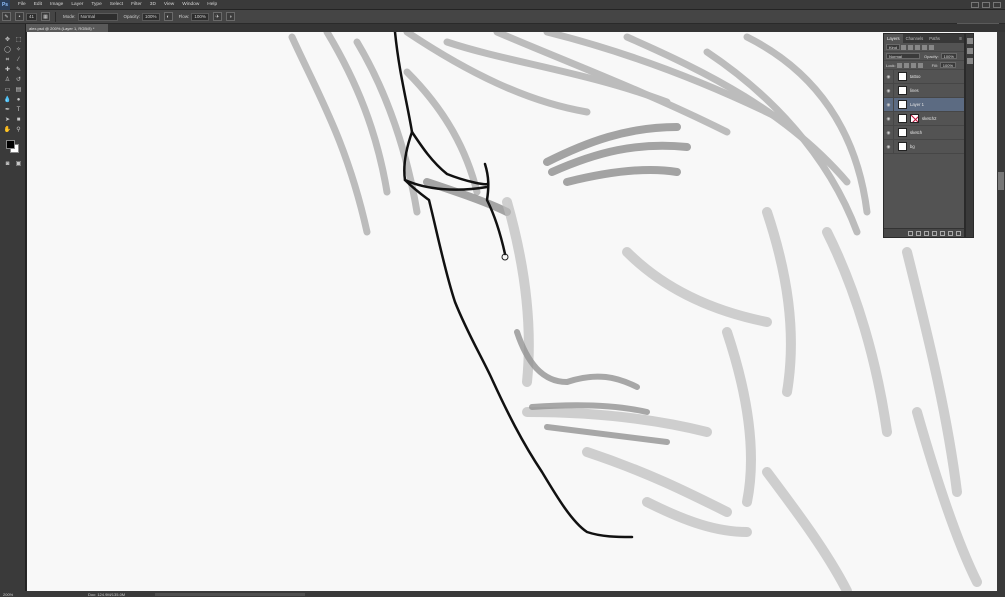 This screenshot has height=597, width=1005. I want to click on layer-row-sketch2: ◉ sketch2, so click(924, 118).